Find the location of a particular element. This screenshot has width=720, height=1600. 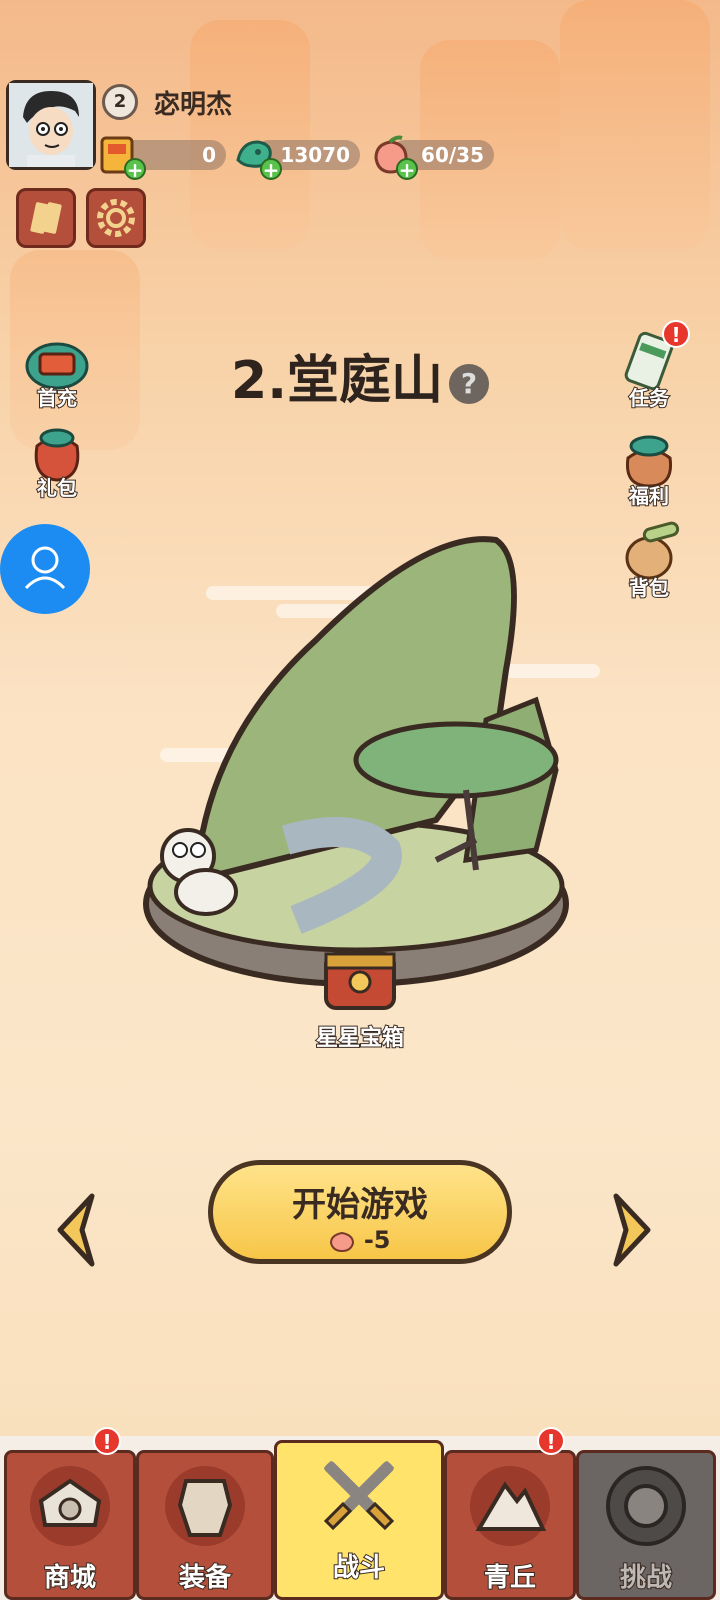

backpack-label: 背包 is located at coordinates (649, 588).